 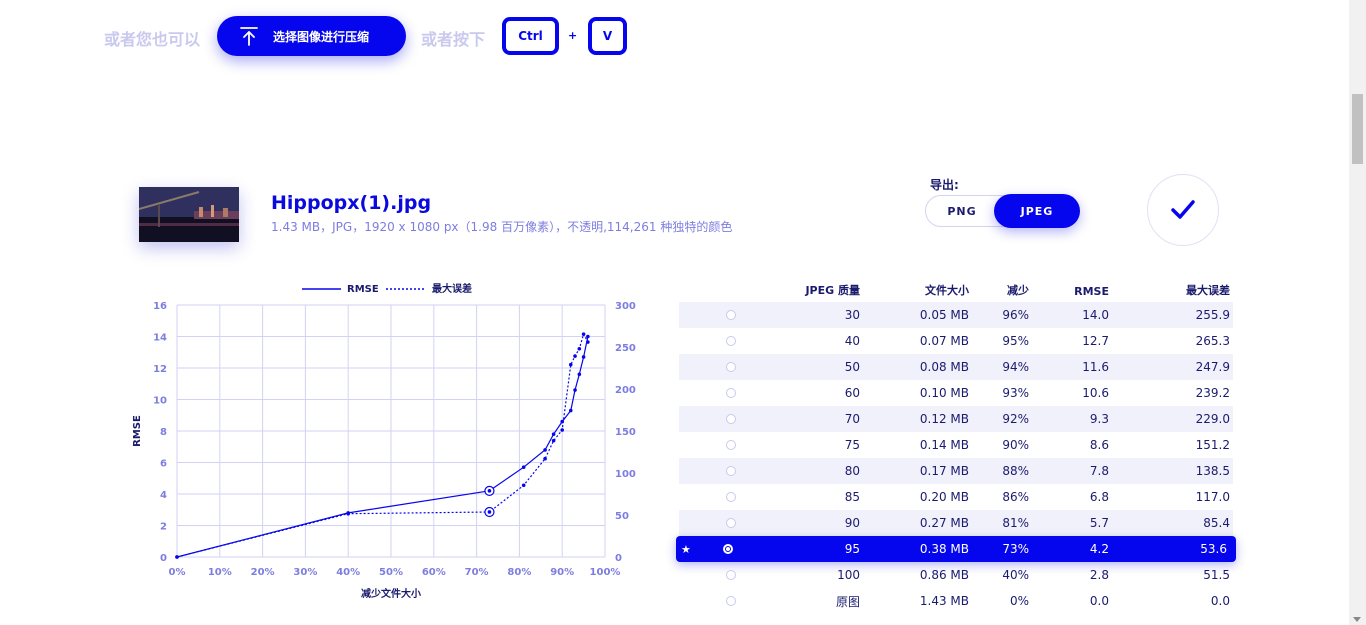 I want to click on cell-max-error: 0.0, so click(x=1220, y=601).